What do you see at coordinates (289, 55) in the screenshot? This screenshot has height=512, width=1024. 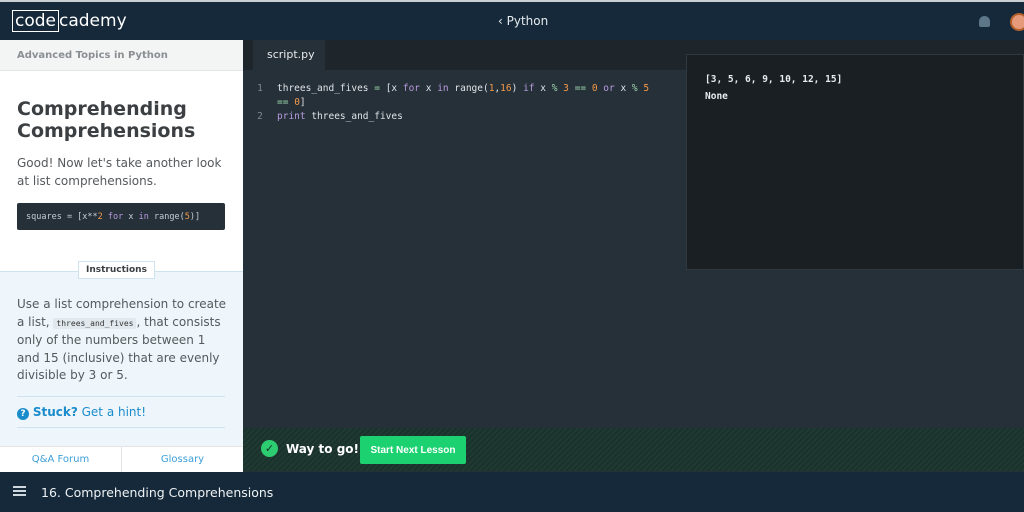 I see `tab-script-py: script.py` at bounding box center [289, 55].